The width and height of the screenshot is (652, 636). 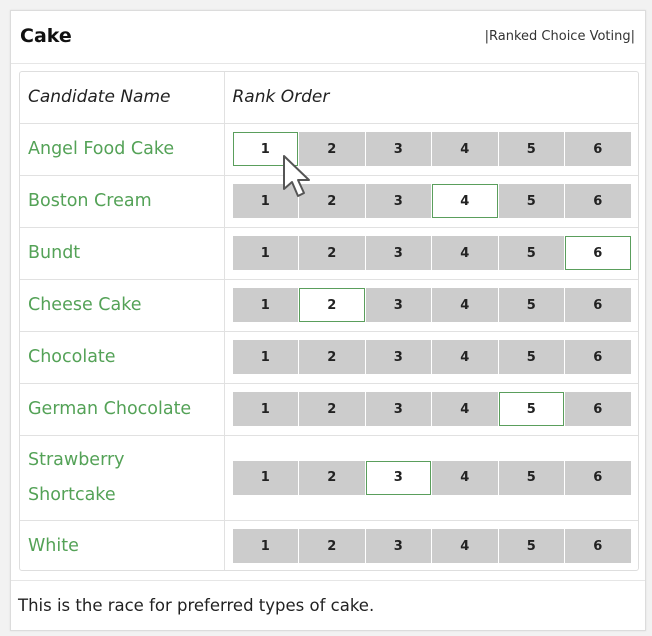 I want to click on candidate-row: Cheese Cake 1 2 3 4 5 6, so click(x=329, y=305).